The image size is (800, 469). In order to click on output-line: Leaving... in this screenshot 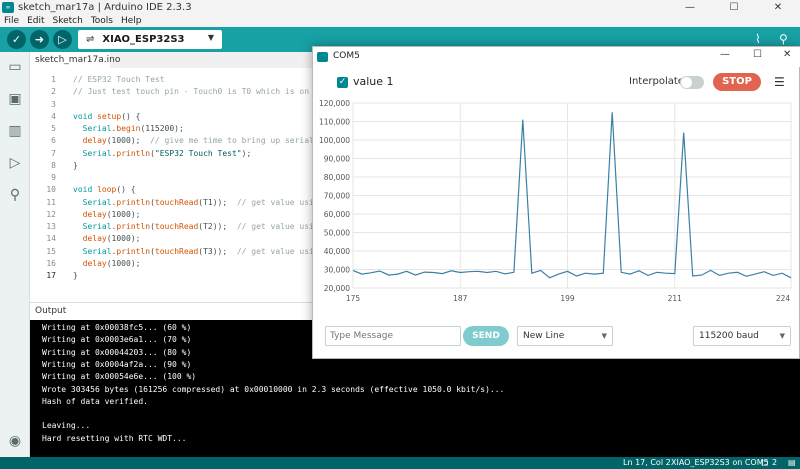, I will do `click(66, 426)`.